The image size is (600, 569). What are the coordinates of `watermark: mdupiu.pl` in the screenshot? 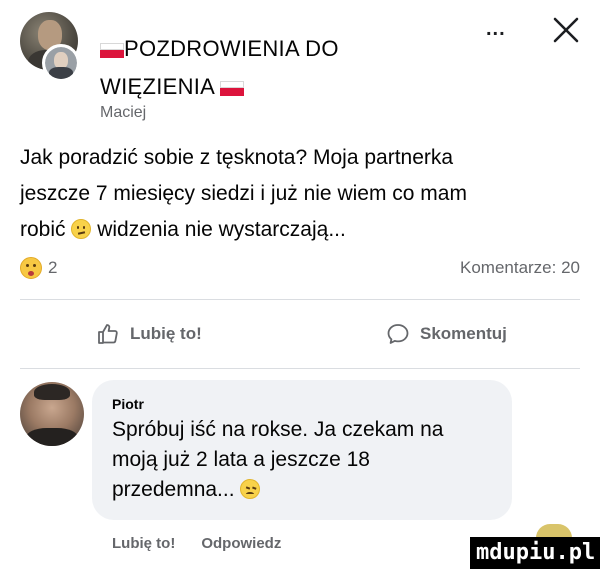 It's located at (535, 553).